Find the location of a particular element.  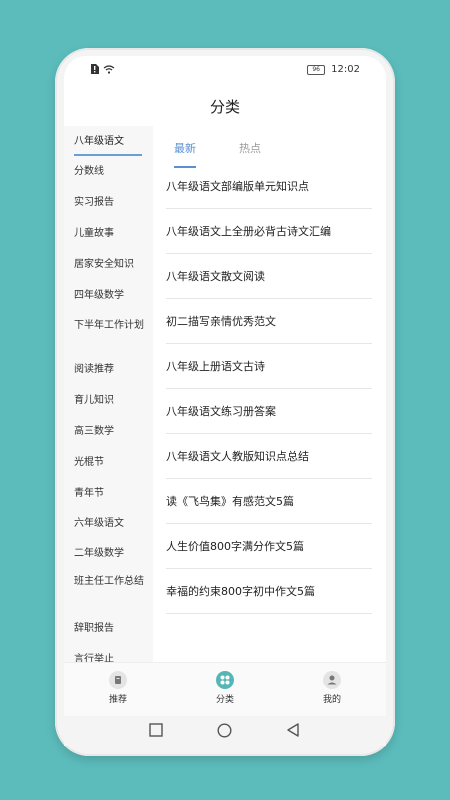

sidebar-item: 分数线 is located at coordinates (110, 172).